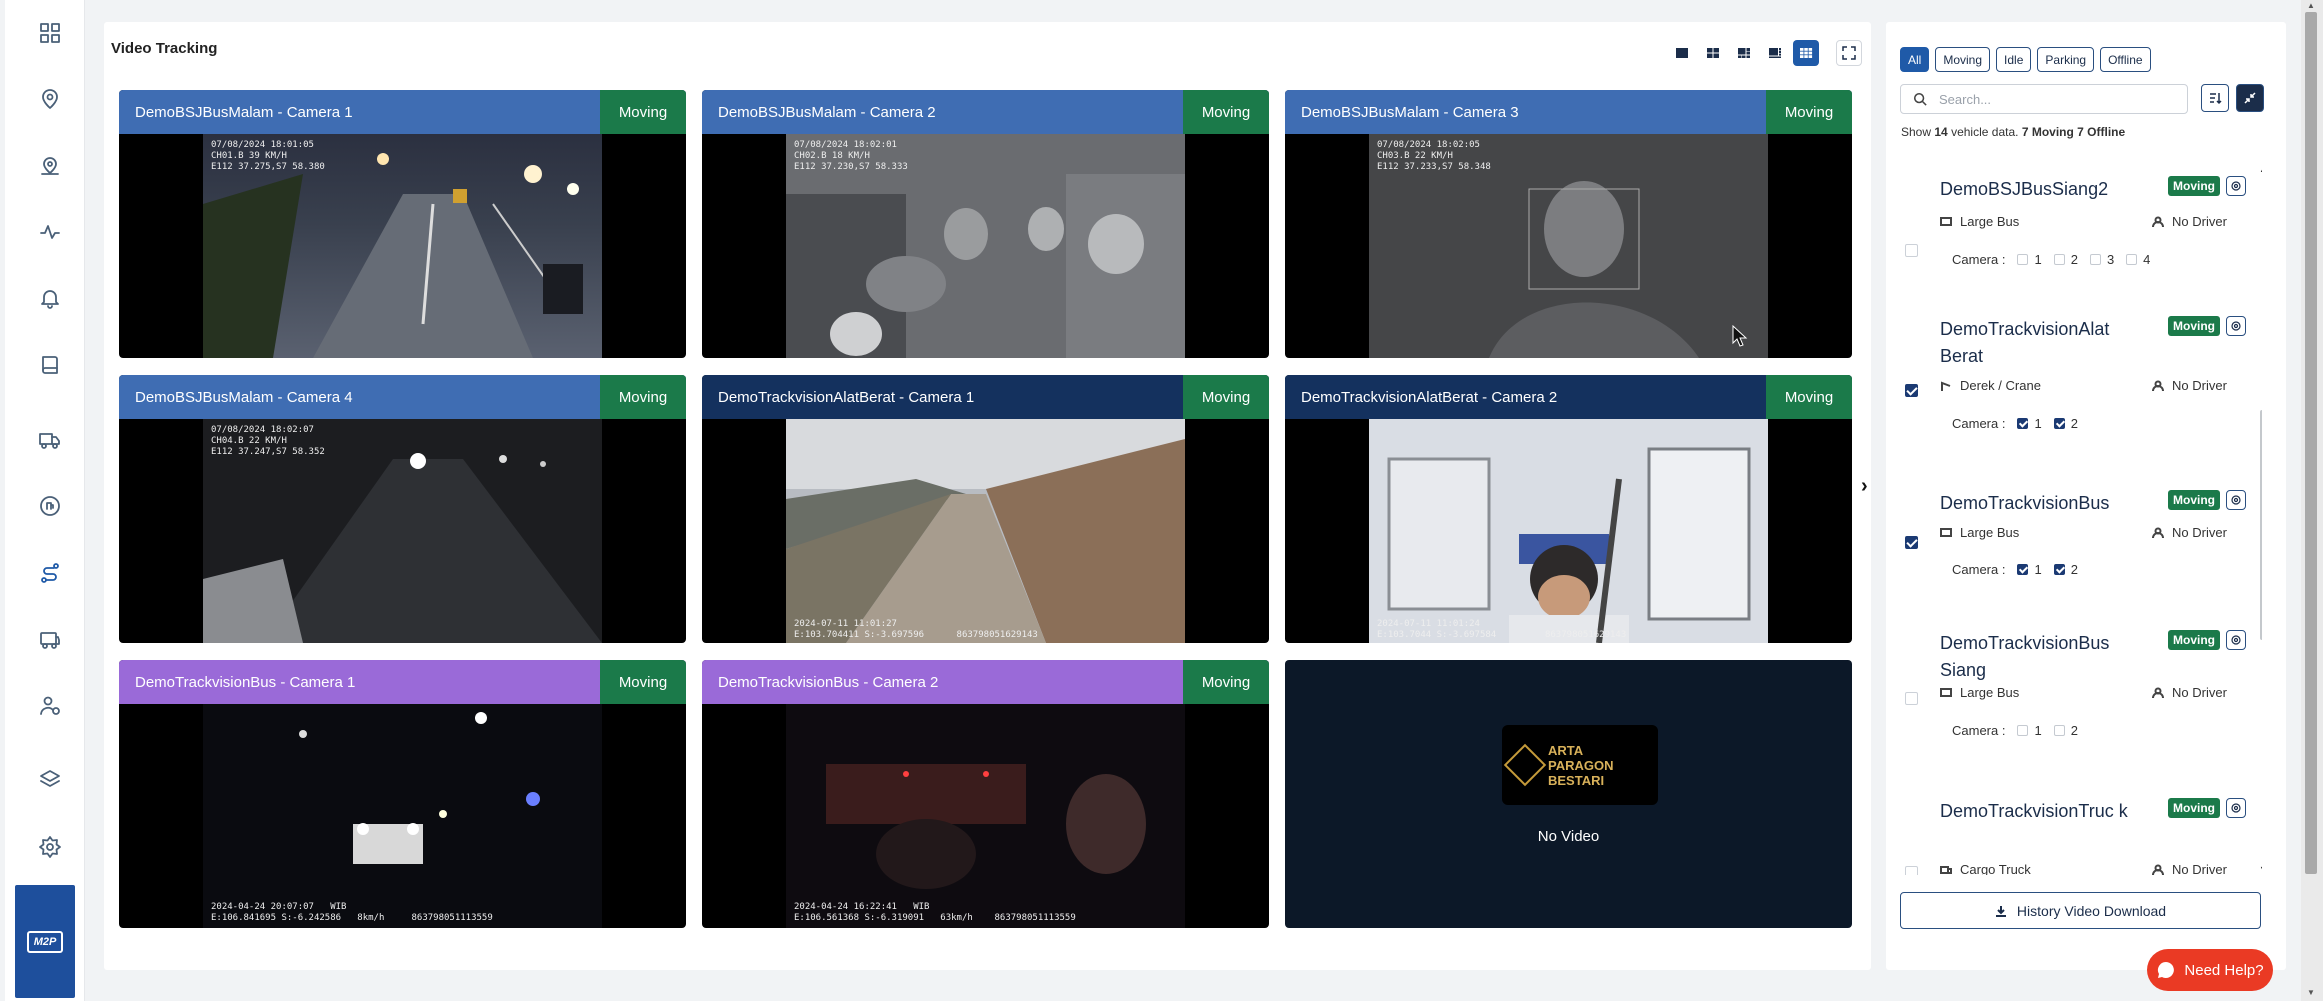 The image size is (2323, 1001). Describe the element at coordinates (402, 682) in the screenshot. I see `camera-header: DemoTrackvisionBus - Camera 1 Moving` at that location.